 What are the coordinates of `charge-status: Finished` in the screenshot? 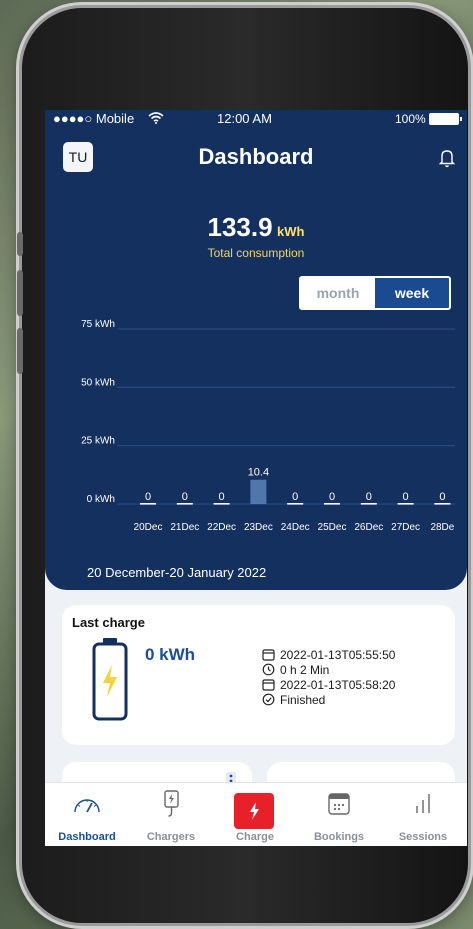 It's located at (303, 700).